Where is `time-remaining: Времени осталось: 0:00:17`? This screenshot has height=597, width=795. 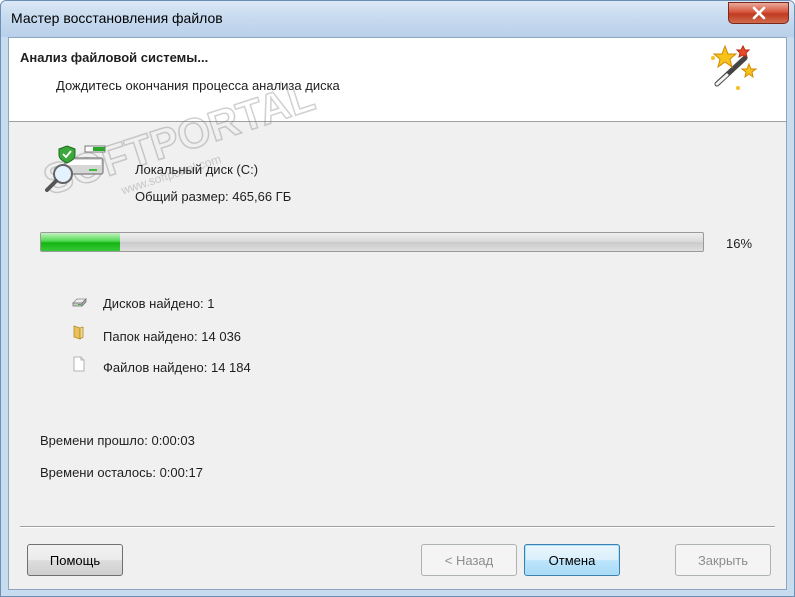 time-remaining: Времени осталось: 0:00:17 is located at coordinates (121, 472).